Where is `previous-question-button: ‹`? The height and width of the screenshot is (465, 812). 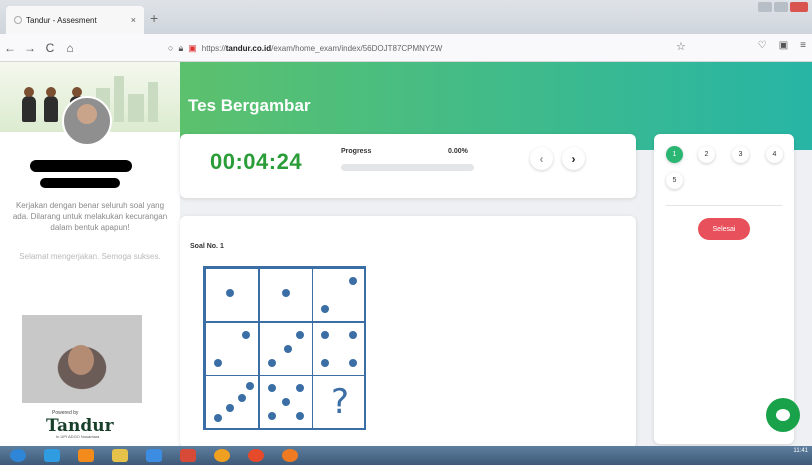 previous-question-button: ‹ is located at coordinates (541, 158).